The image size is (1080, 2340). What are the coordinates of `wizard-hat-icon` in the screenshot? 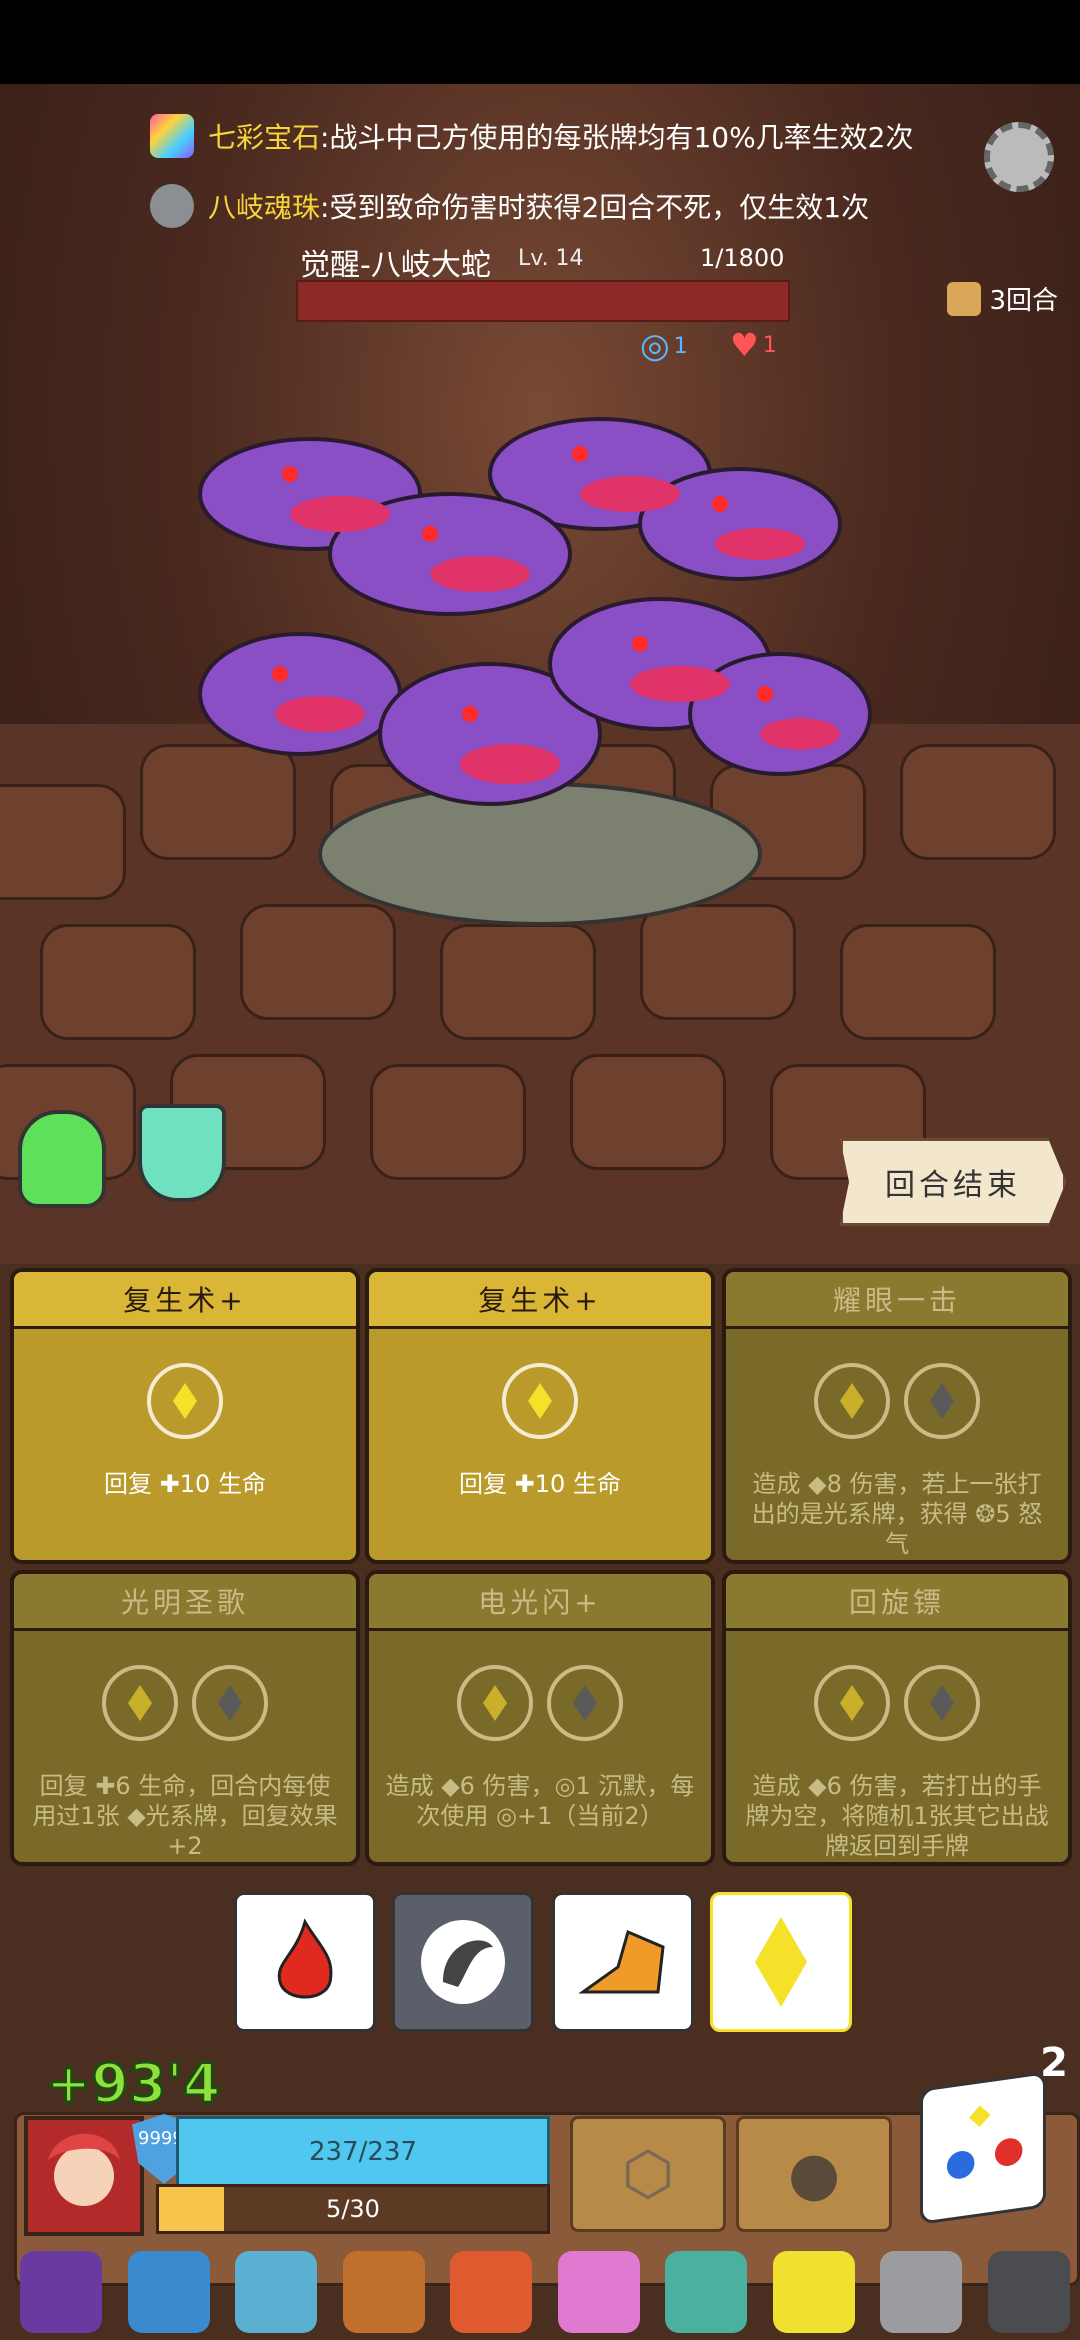 It's located at (61, 2292).